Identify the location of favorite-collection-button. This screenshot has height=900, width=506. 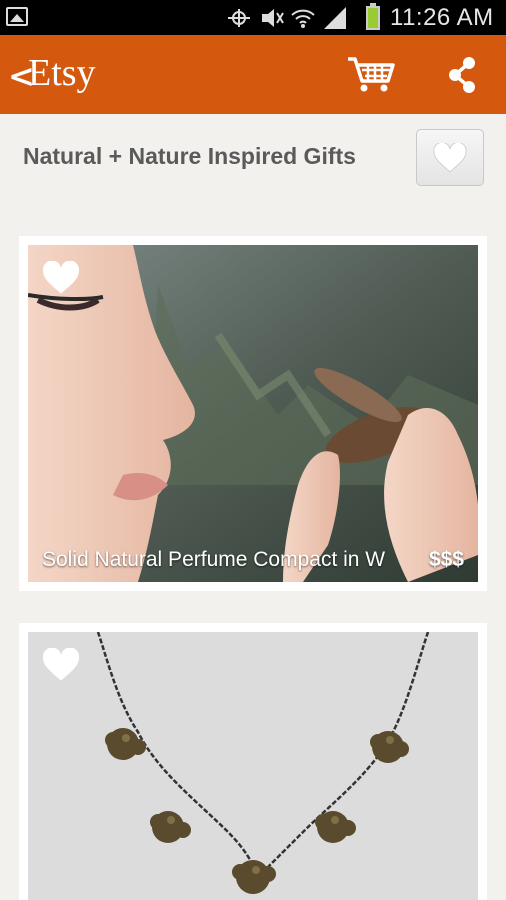
(450, 157).